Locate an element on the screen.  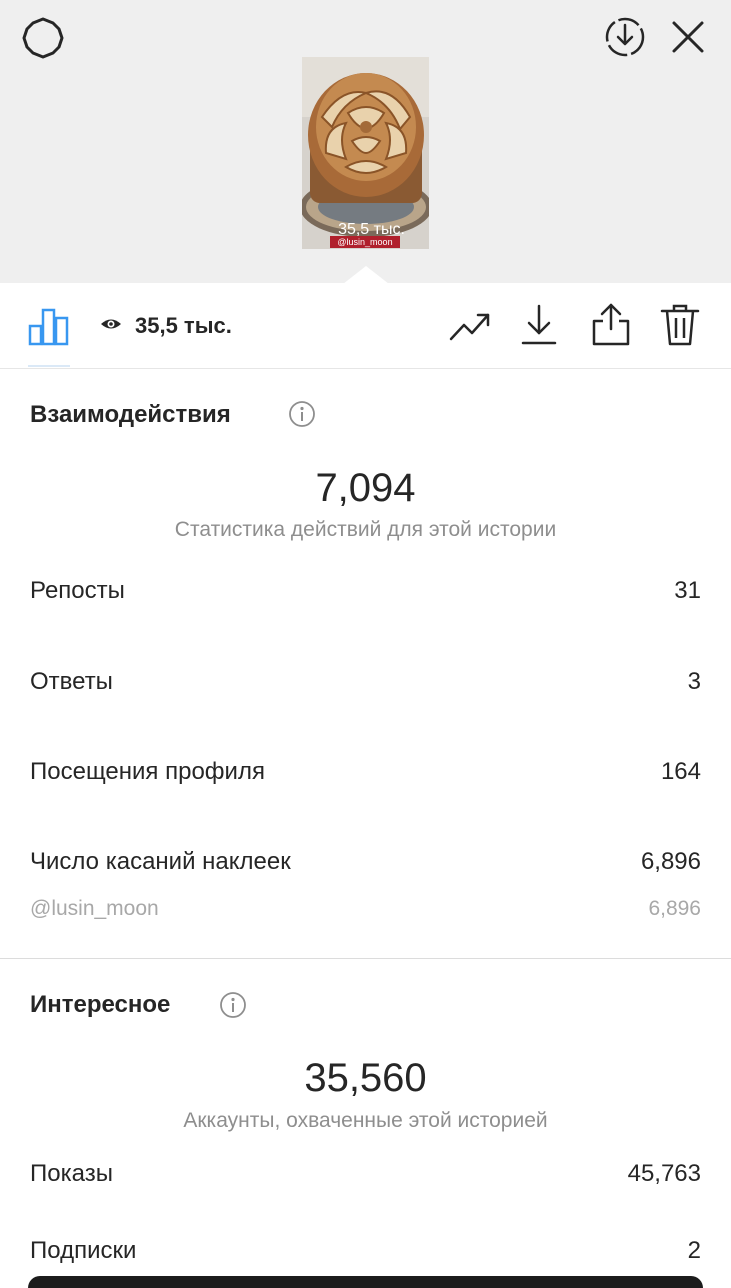
discovery-subtitle: Аккаунты, охваченные этой историей is located at coordinates (365, 1120).